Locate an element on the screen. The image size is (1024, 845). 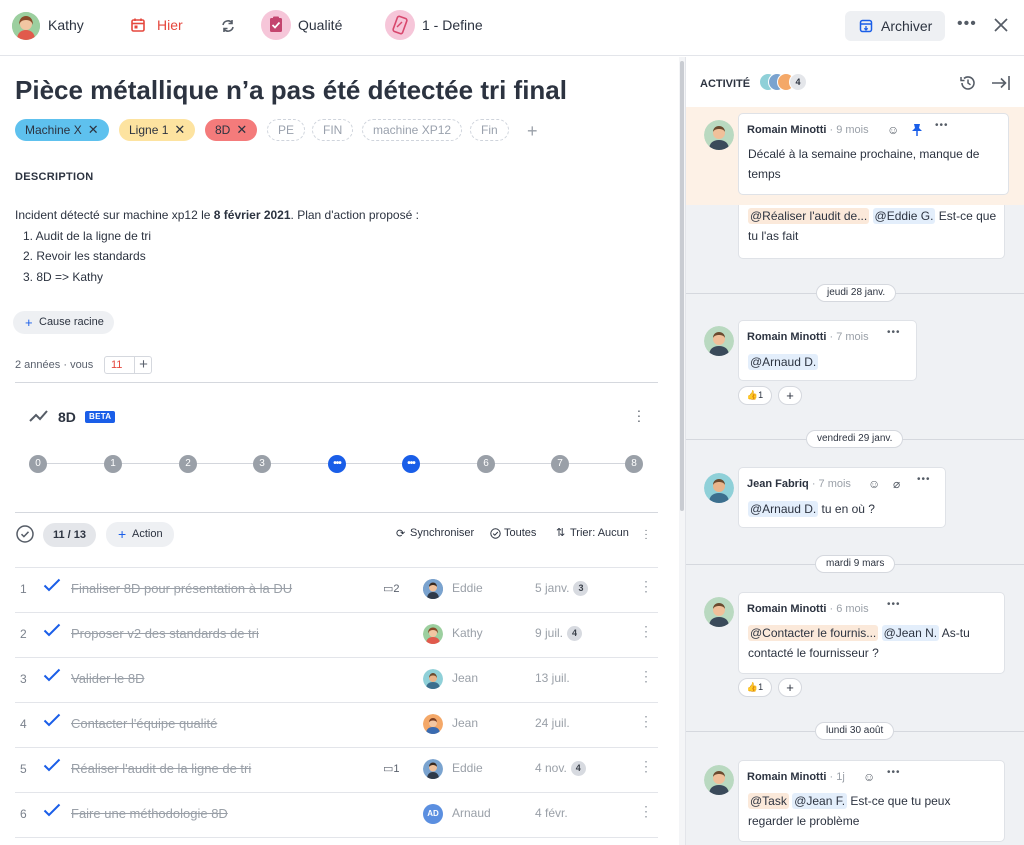
sync-button: ⟳ Synchroniser is located at coordinates (435, 533).